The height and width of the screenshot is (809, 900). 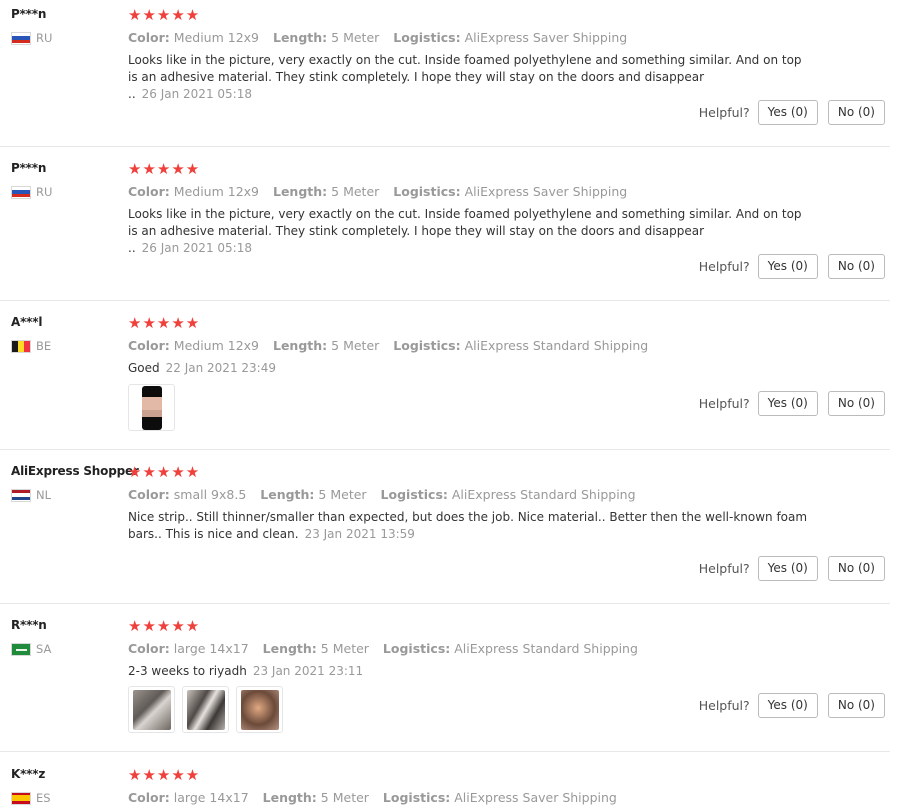 I want to click on reviewer-country: BE, so click(x=31, y=346).